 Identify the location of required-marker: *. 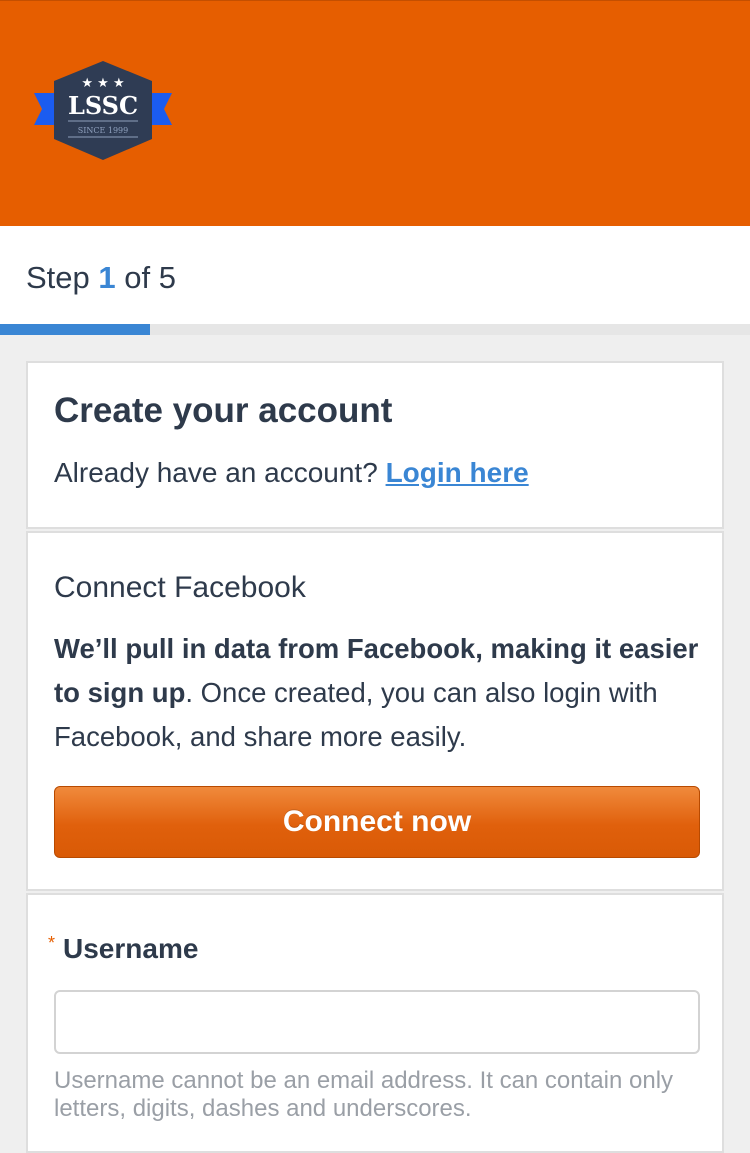
(52, 943).